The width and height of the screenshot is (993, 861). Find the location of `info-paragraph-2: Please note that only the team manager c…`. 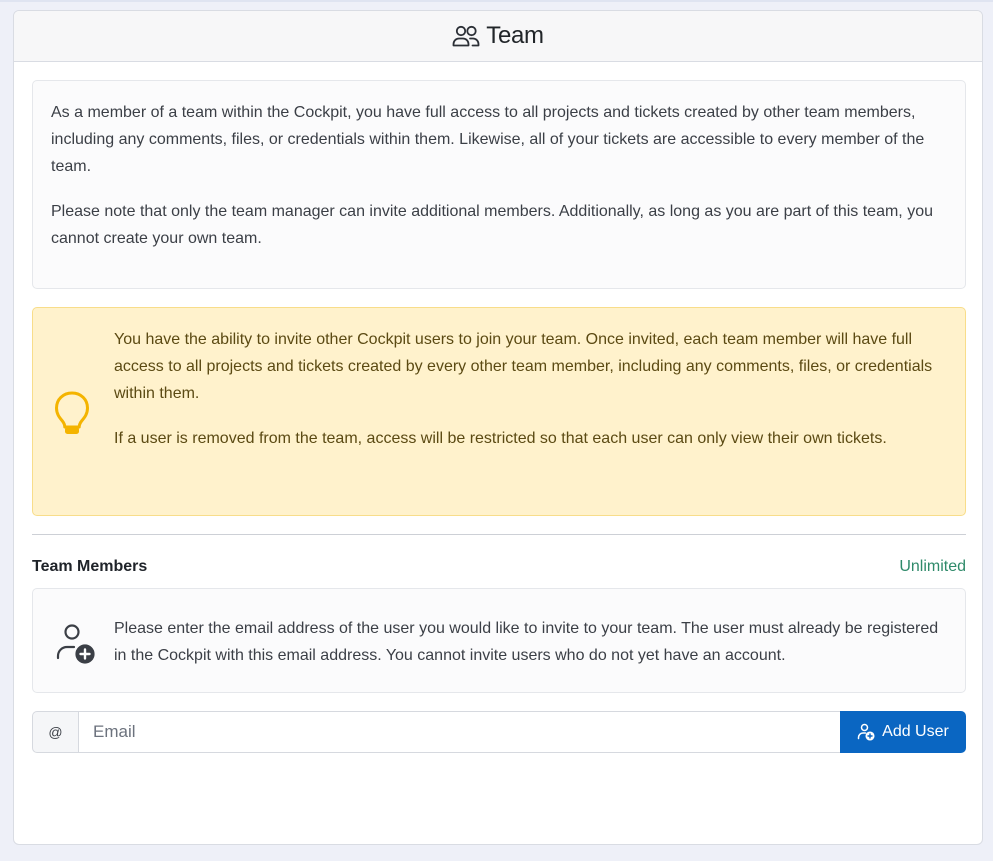

info-paragraph-2: Please note that only the team manager c… is located at coordinates (492, 225).